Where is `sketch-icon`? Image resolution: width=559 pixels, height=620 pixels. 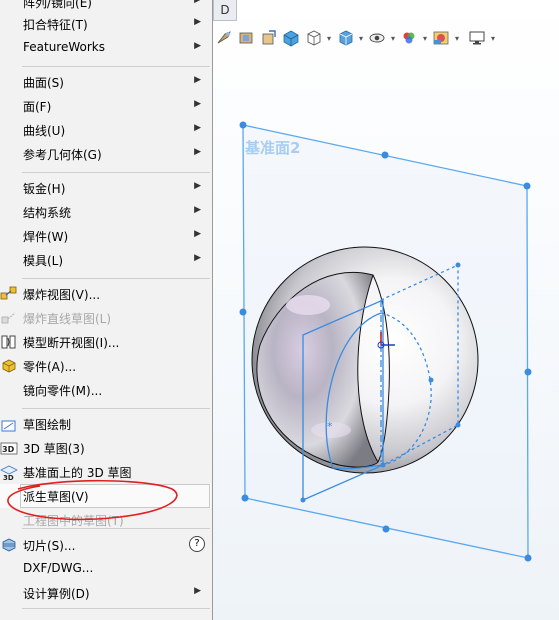
sketch-icon is located at coordinates (9, 424).